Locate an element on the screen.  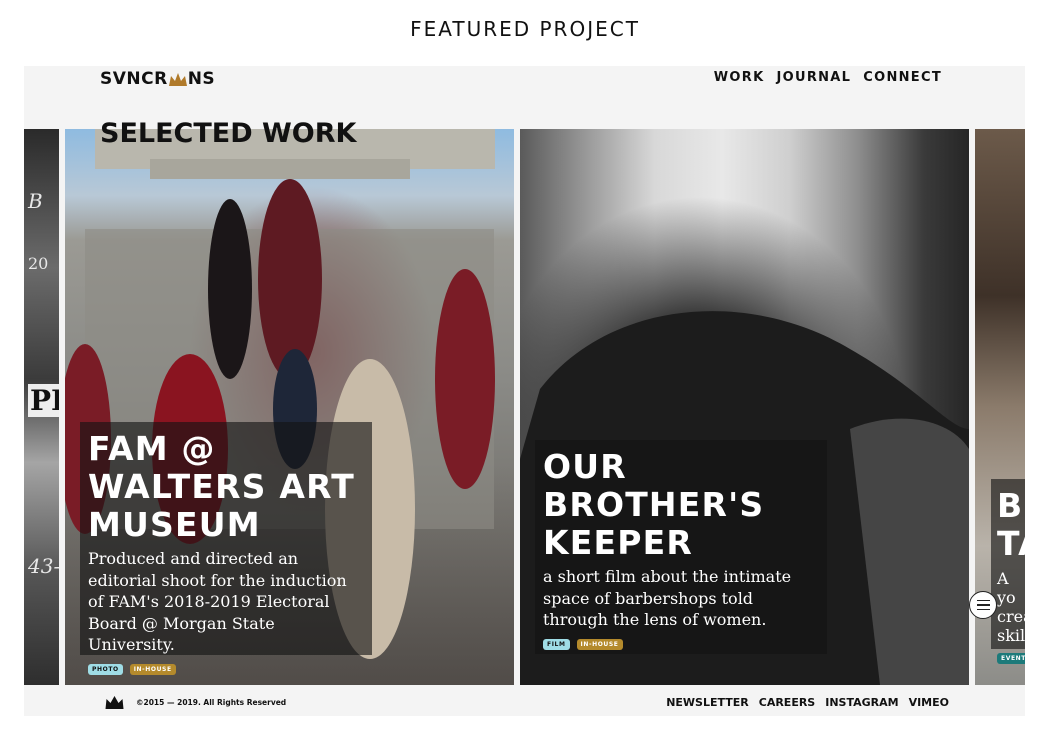
hamburger-menu-icon is located at coordinates (983, 605).